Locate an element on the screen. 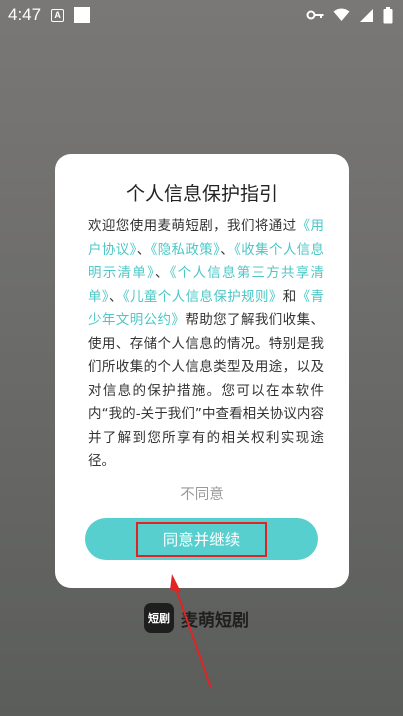 The image size is (403, 716). dialog-title: 个人信息保护指引 is located at coordinates (201, 194).